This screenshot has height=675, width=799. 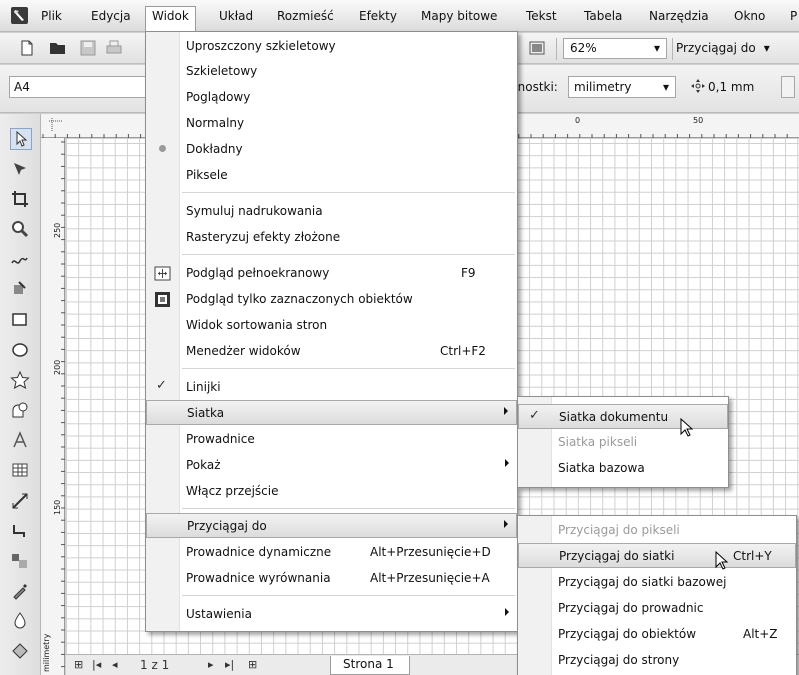 What do you see at coordinates (21, 652) in the screenshot?
I see `fill-tool-icon` at bounding box center [21, 652].